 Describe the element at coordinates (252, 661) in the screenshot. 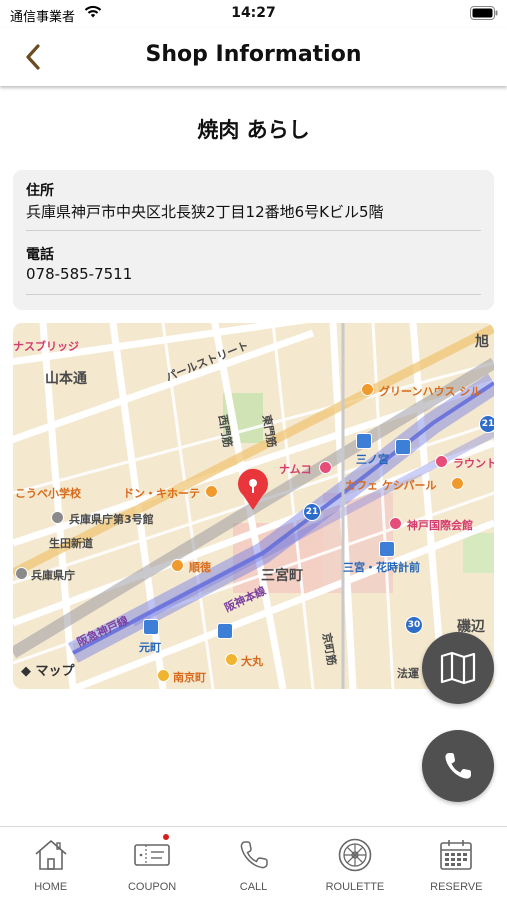

I see `map-label: 大丸` at that location.